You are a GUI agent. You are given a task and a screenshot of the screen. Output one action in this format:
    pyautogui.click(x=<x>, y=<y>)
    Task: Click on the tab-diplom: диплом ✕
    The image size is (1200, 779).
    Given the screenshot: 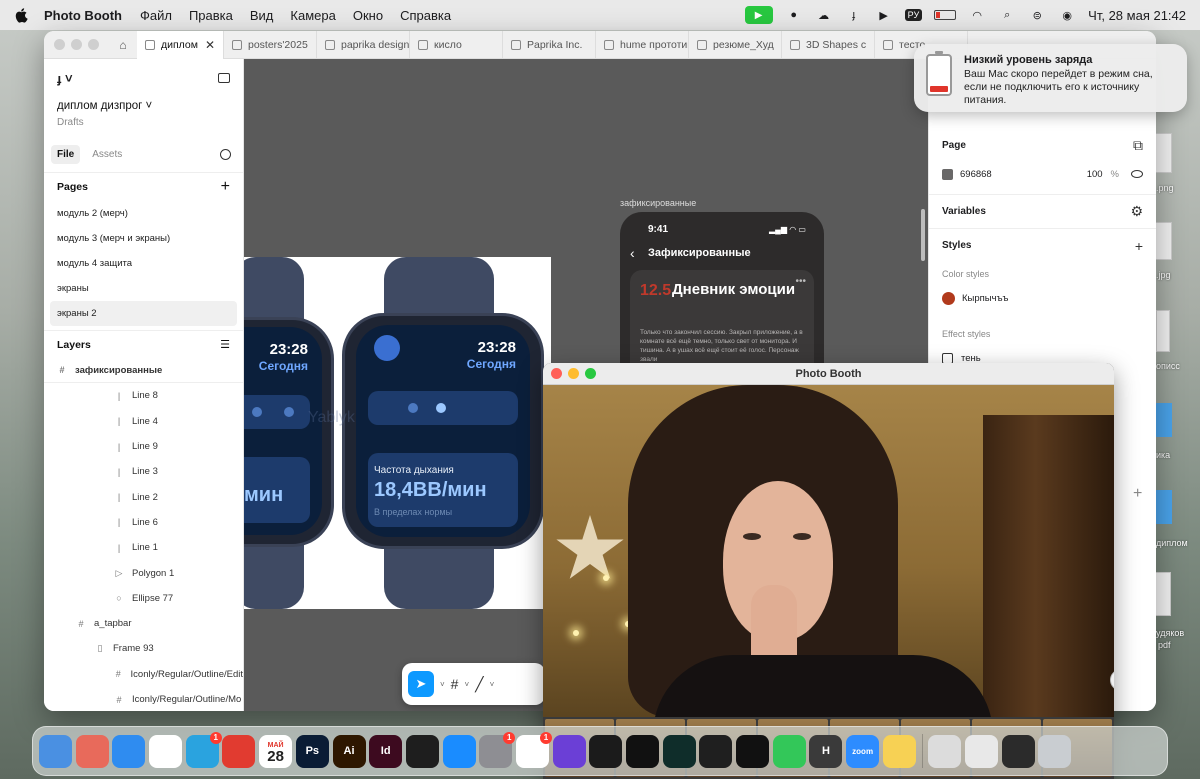 What is the action you would take?
    pyautogui.click(x=180, y=45)
    